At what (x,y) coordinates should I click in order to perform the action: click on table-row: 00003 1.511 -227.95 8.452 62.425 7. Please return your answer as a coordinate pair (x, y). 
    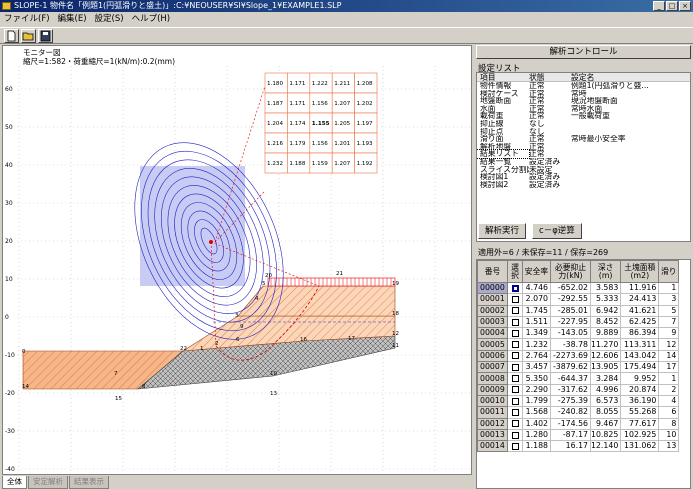
    Looking at the image, I should click on (578, 322).